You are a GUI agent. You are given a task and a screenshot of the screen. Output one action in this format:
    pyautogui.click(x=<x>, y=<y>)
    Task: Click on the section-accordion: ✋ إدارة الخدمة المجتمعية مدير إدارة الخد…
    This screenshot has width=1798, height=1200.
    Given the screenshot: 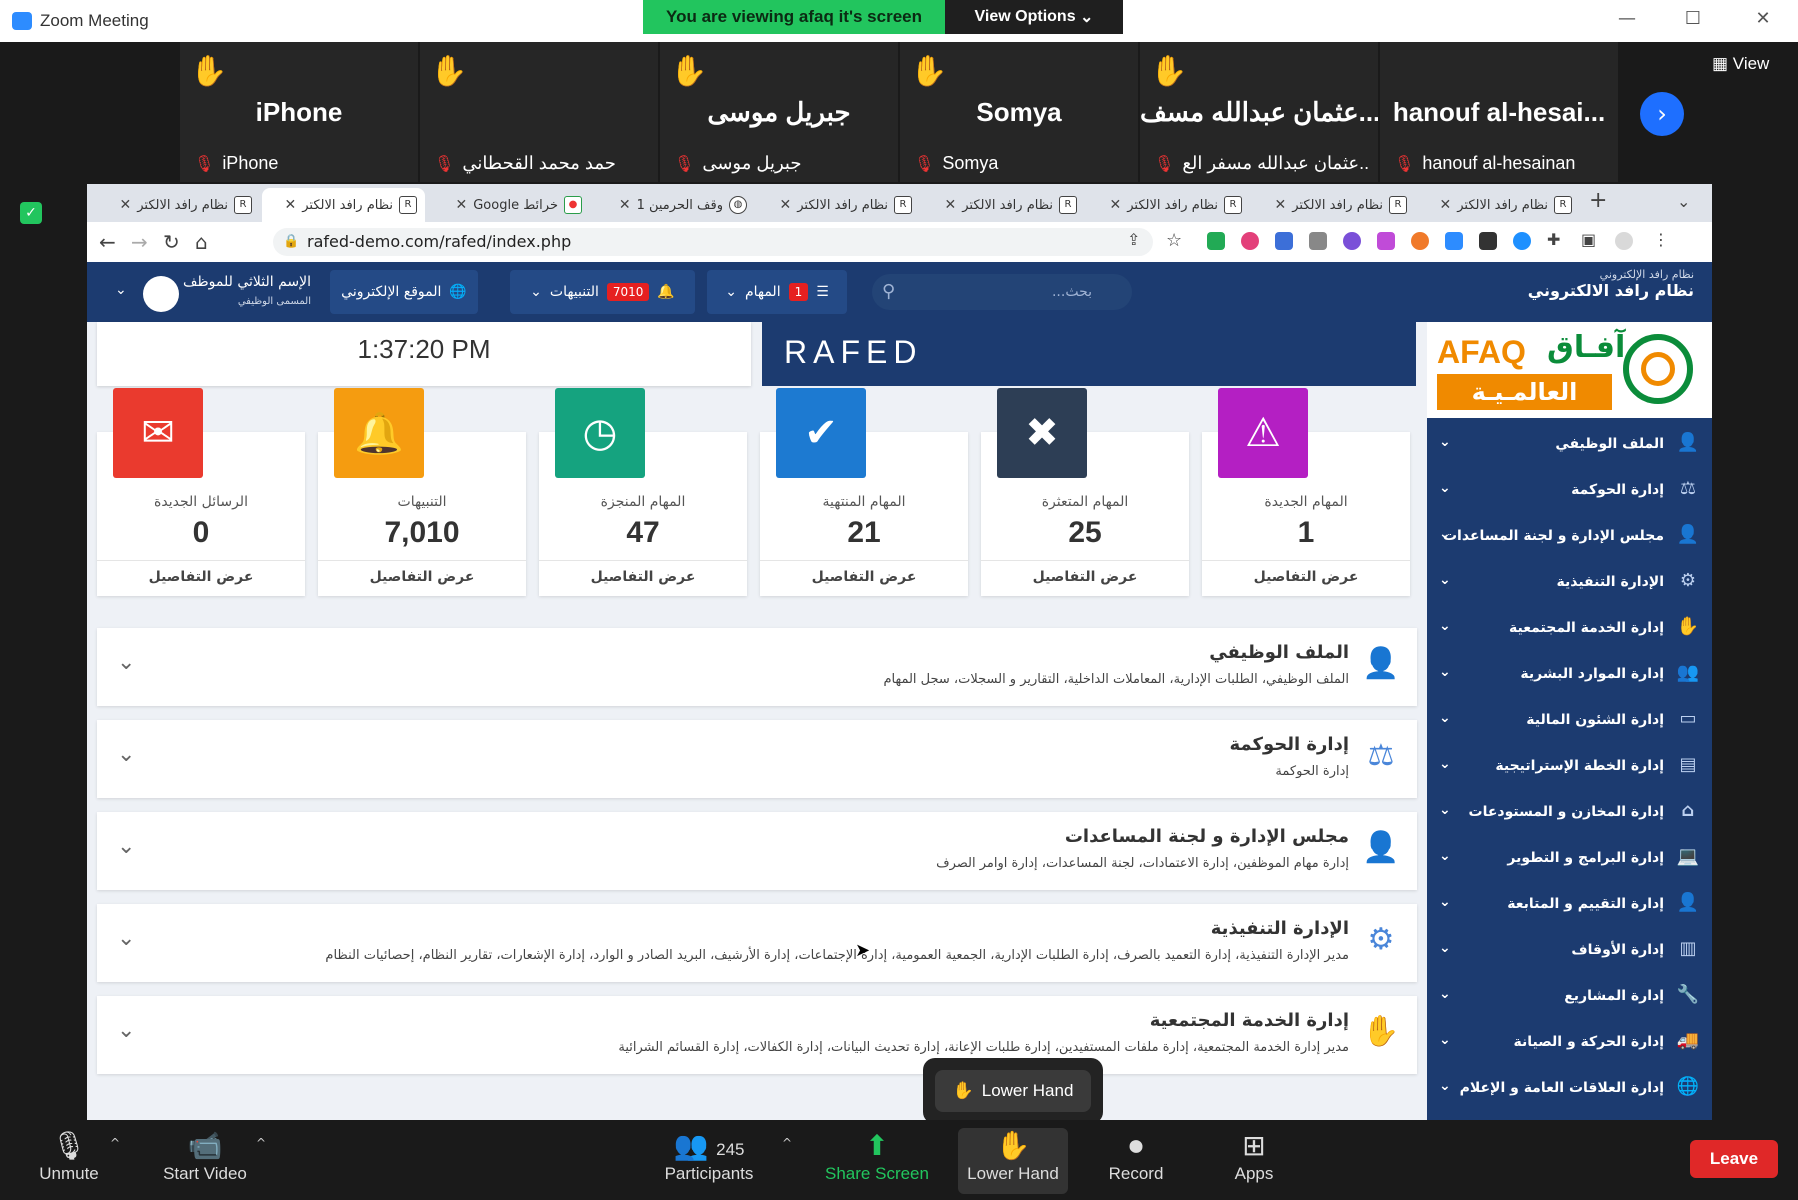 What is the action you would take?
    pyautogui.click(x=757, y=1035)
    